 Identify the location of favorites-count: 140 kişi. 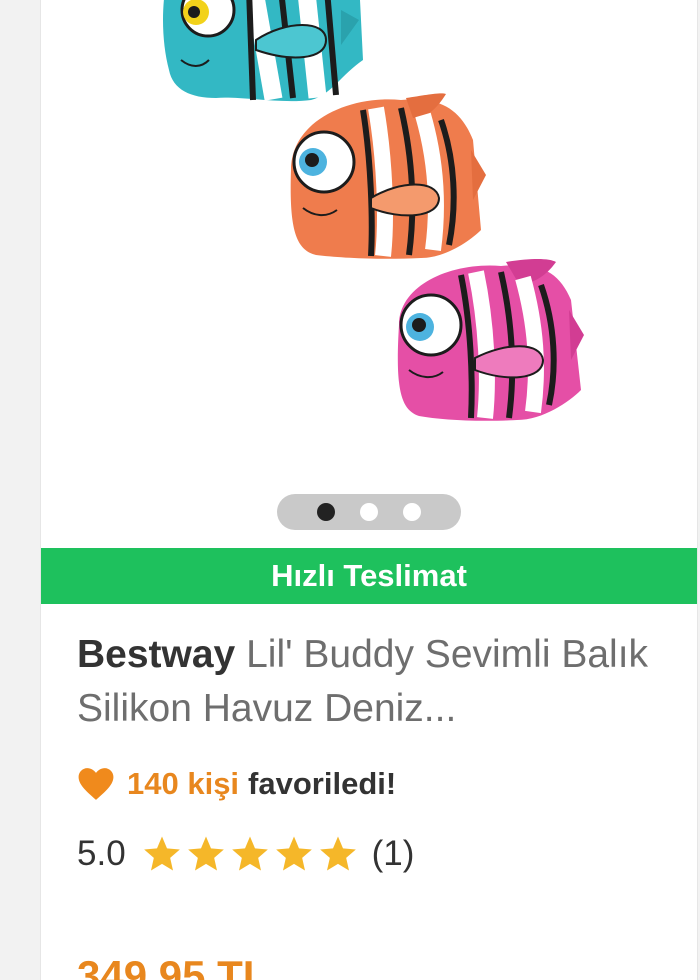
(183, 783).